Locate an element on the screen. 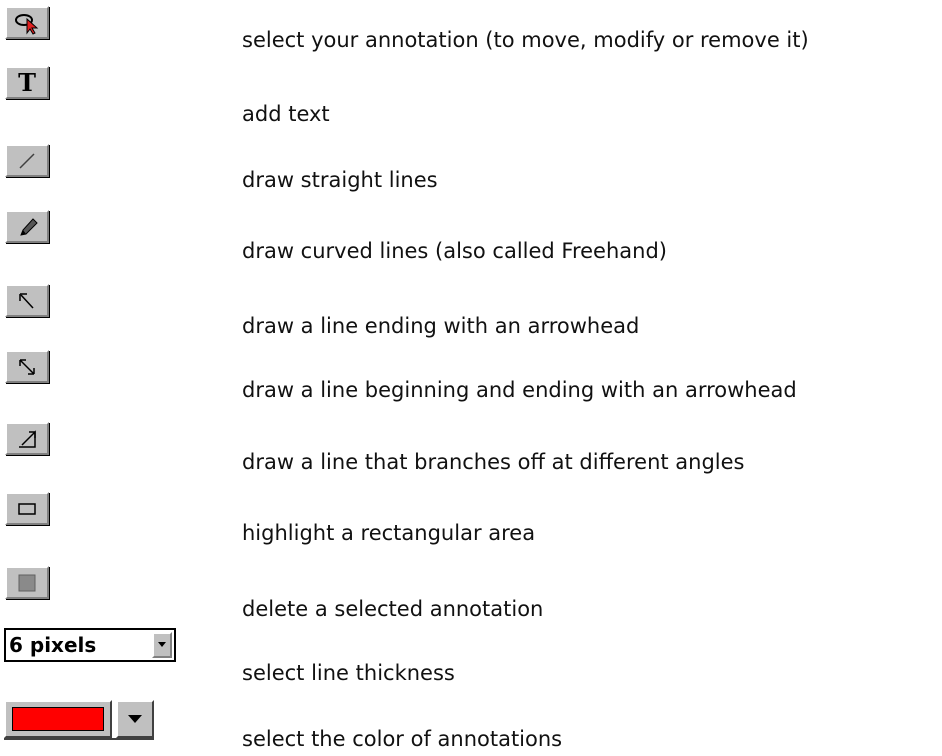 This screenshot has width=942, height=756. color-swatch-button is located at coordinates (58, 719).